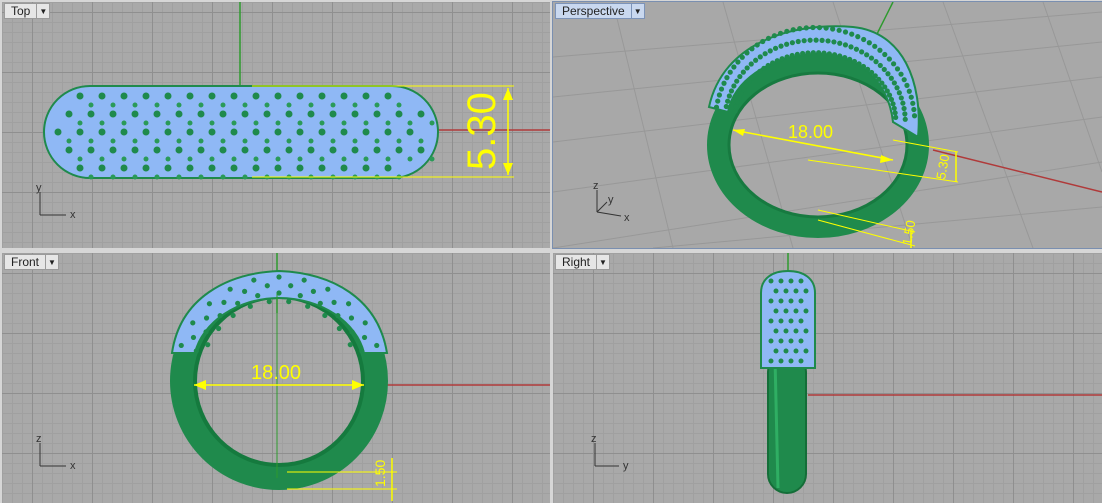 The image size is (1102, 503). Describe the element at coordinates (610, 452) in the screenshot. I see `axis-gizmo-right: z y` at that location.